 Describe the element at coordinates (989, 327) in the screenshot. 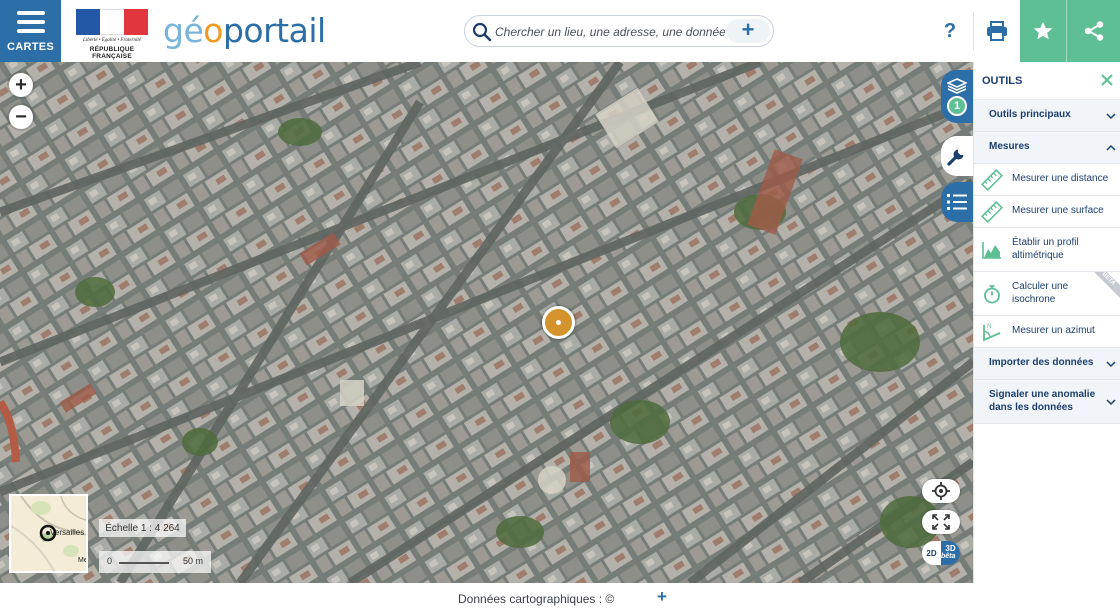

I see `svg-text: N` at that location.